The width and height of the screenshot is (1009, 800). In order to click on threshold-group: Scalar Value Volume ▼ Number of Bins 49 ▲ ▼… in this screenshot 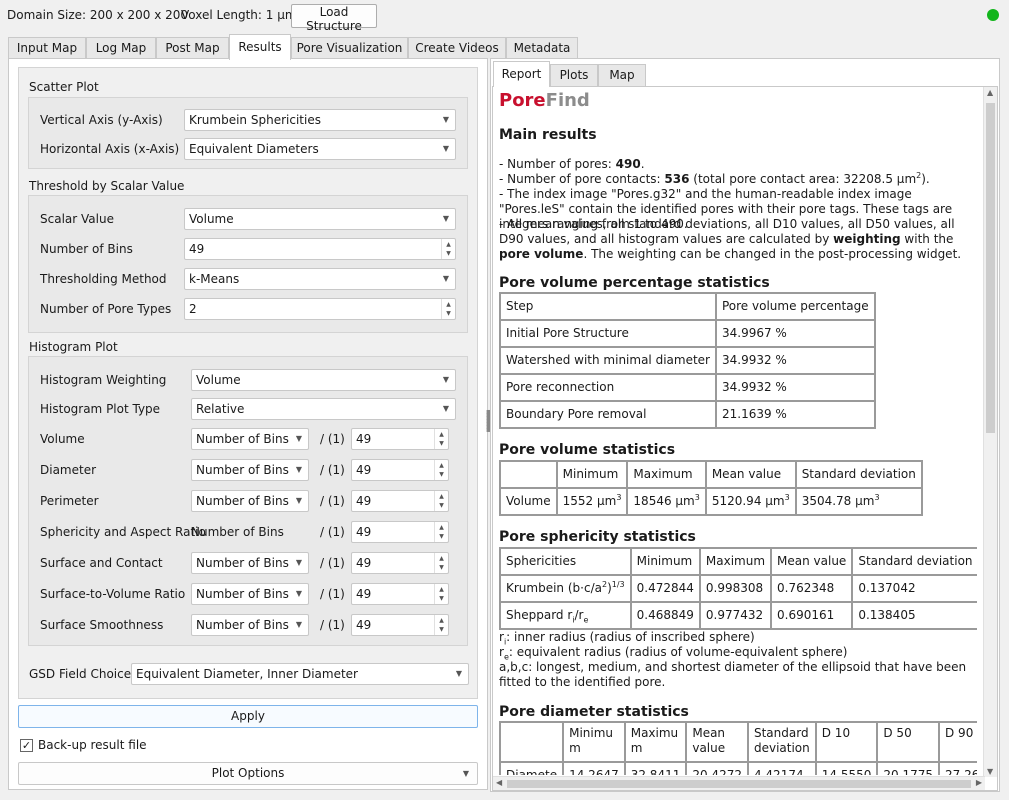, I will do `click(248, 264)`.